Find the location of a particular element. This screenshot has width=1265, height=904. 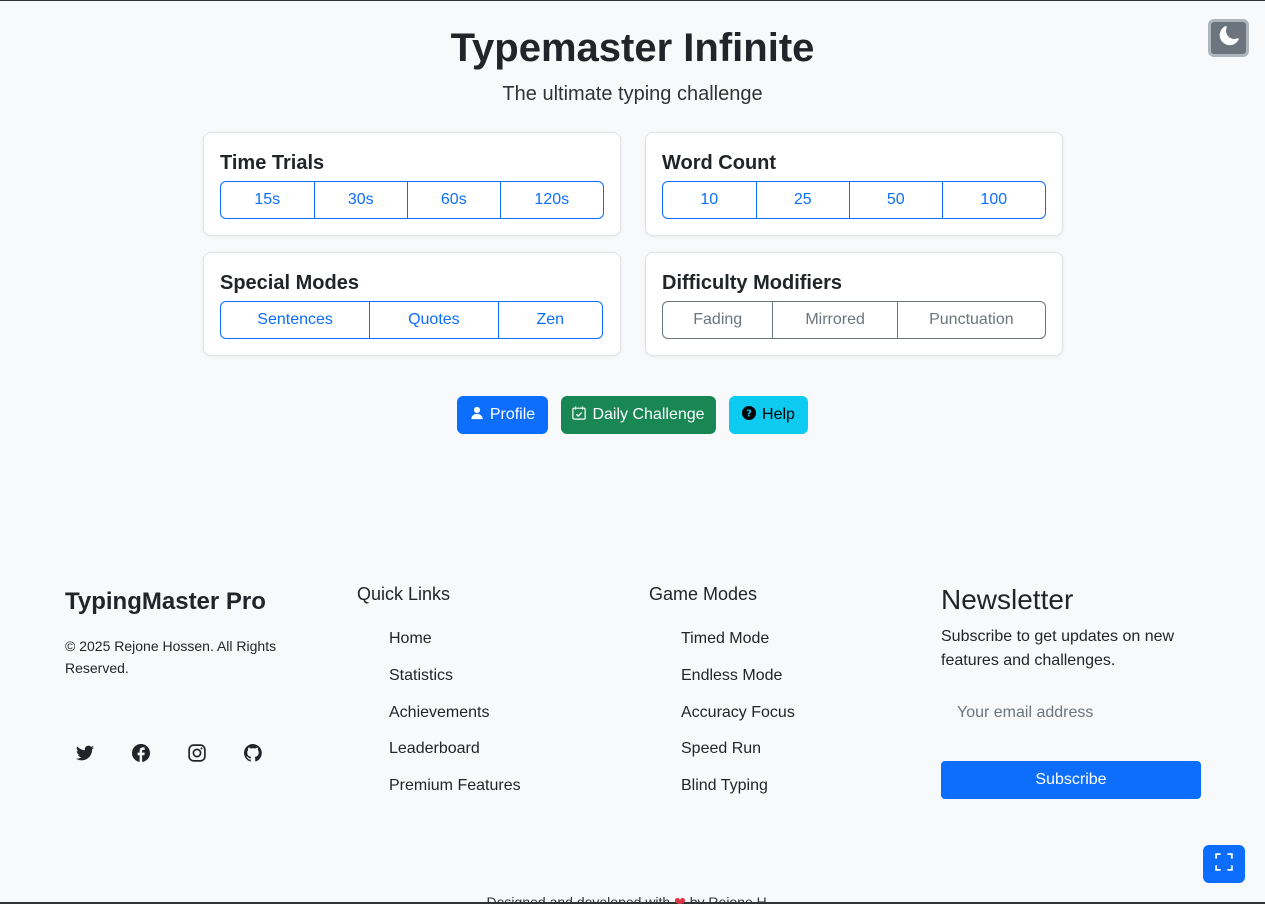

person-icon is located at coordinates (477, 415).